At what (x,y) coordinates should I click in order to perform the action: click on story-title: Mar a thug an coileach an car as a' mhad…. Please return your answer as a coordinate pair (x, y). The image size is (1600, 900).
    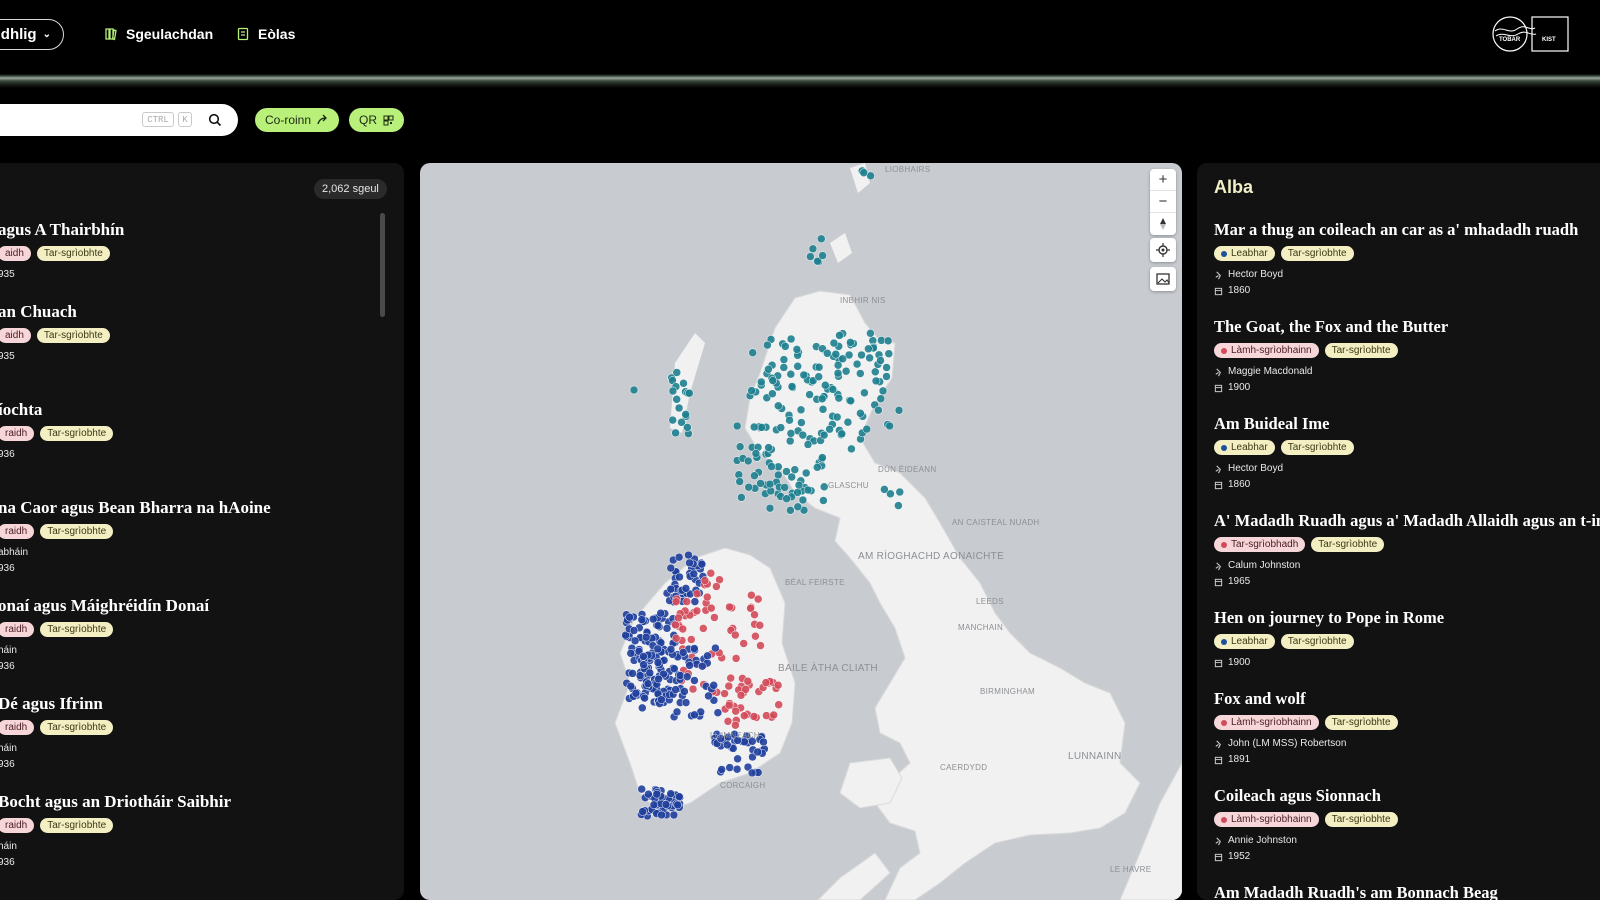
    Looking at the image, I should click on (1407, 230).